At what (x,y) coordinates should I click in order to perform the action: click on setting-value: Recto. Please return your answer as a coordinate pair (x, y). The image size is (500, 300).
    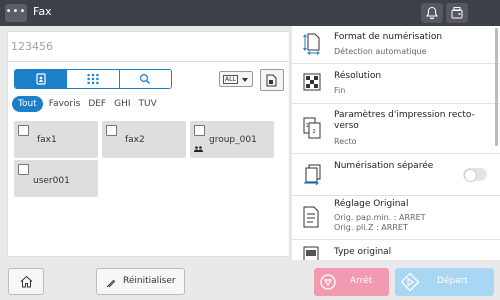
    Looking at the image, I should click on (345, 141).